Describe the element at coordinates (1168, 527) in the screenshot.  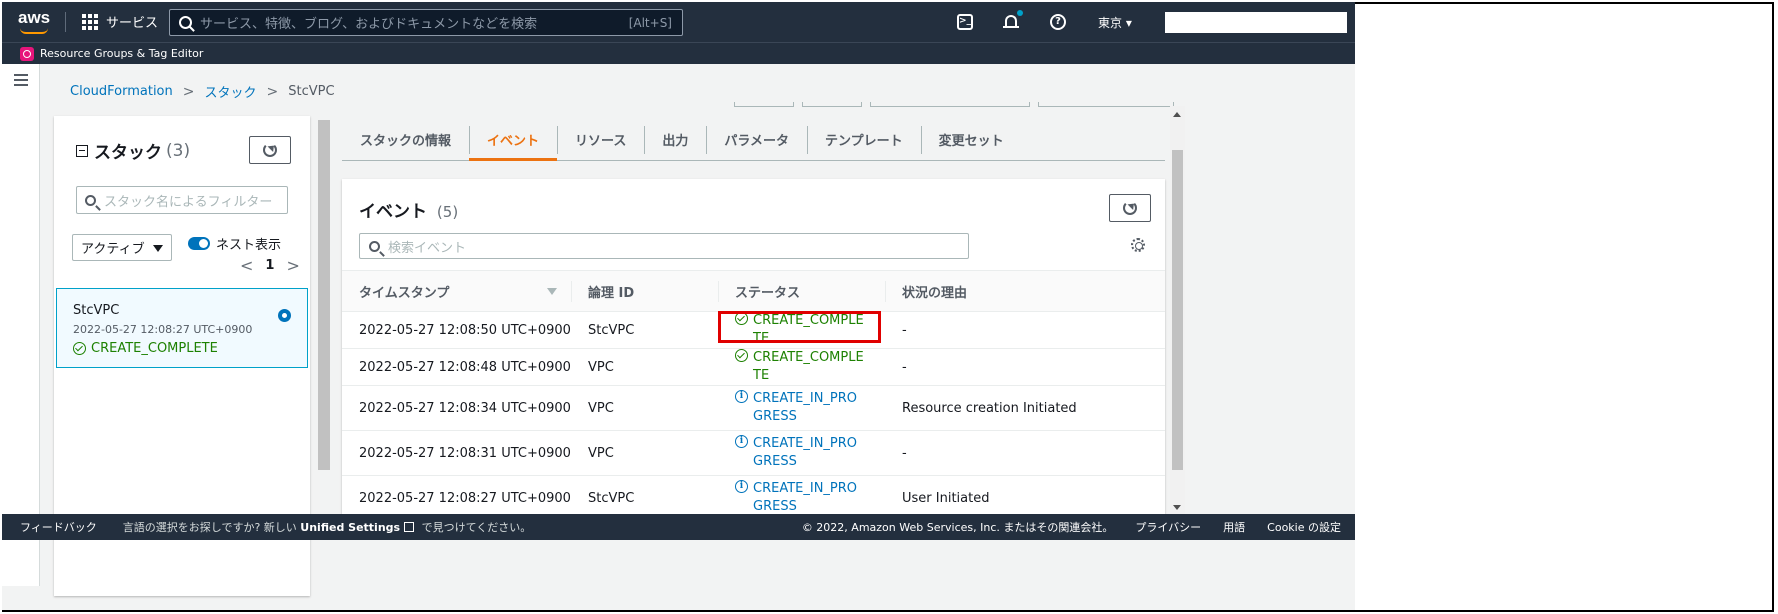
I see `privacy-link: プライバシー` at that location.